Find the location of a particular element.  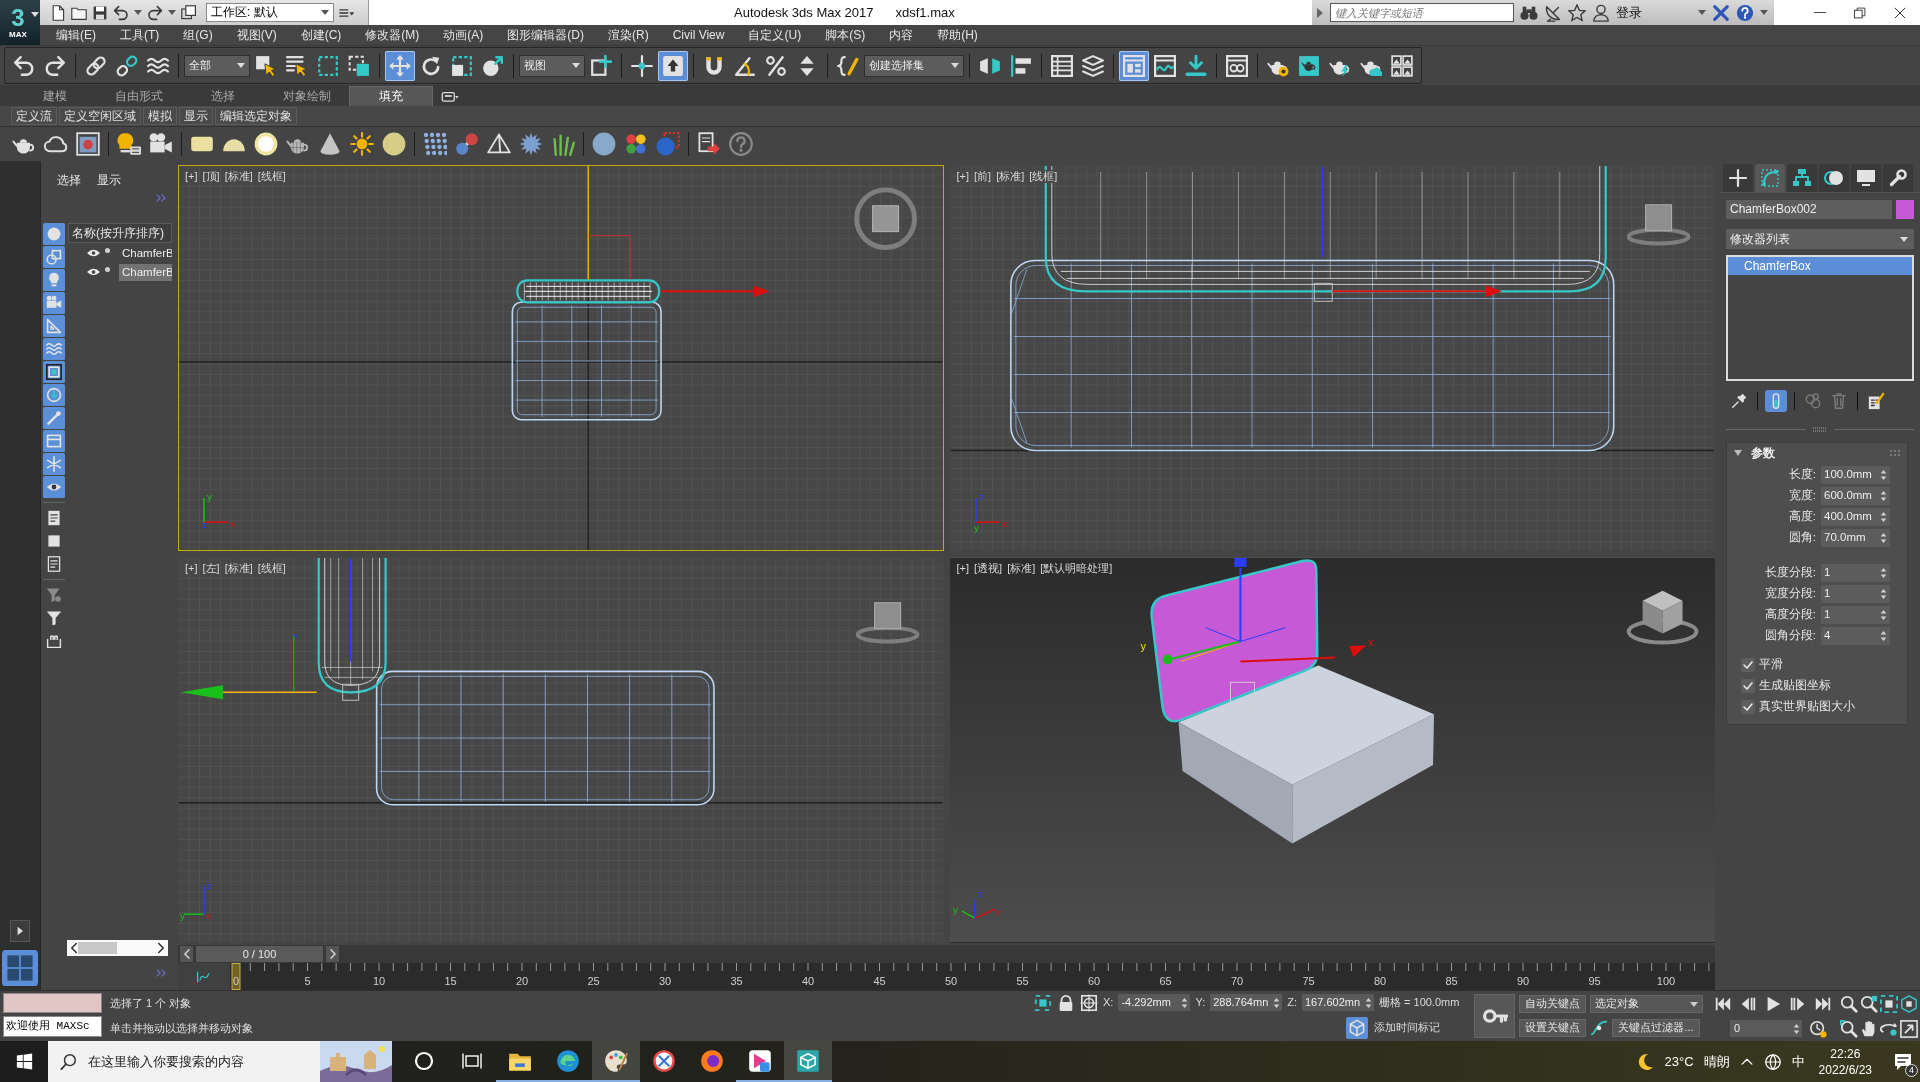

temperature-label: 23°C is located at coordinates (1679, 1061).